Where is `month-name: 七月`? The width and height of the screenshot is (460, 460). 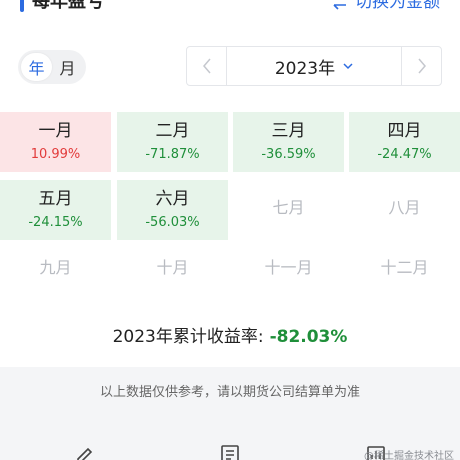 month-name: 七月 is located at coordinates (288, 207).